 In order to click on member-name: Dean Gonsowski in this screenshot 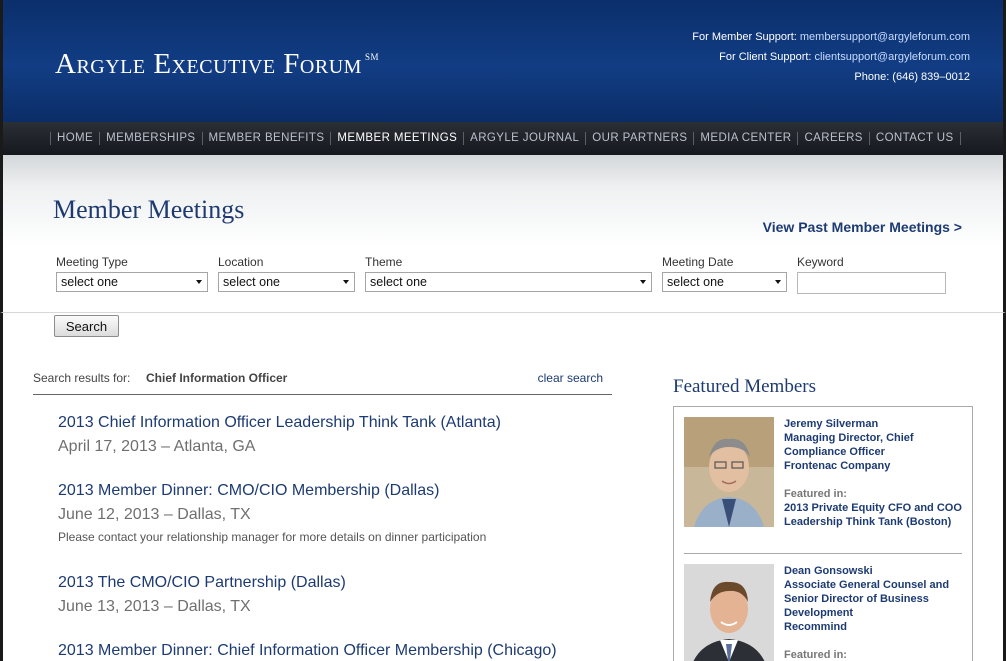, I will do `click(874, 571)`.